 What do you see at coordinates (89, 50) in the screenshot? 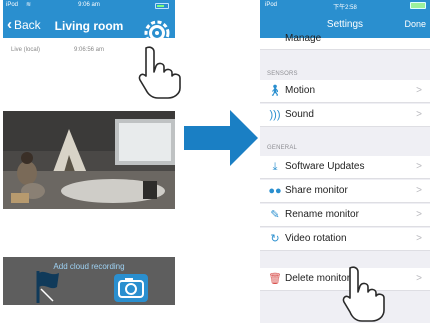
I see `live-timestamp: 9:06:56 am` at bounding box center [89, 50].